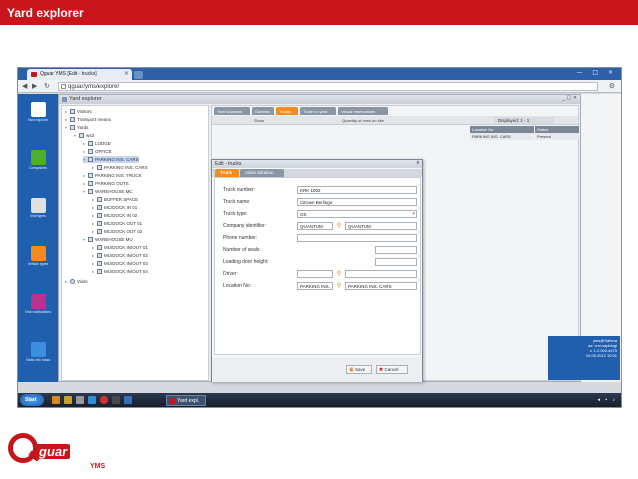 The height and width of the screenshot is (479, 638). Describe the element at coordinates (120, 247) in the screenshot. I see `tree-node: ▸ MU/DOCK IN/OUT 01` at that location.